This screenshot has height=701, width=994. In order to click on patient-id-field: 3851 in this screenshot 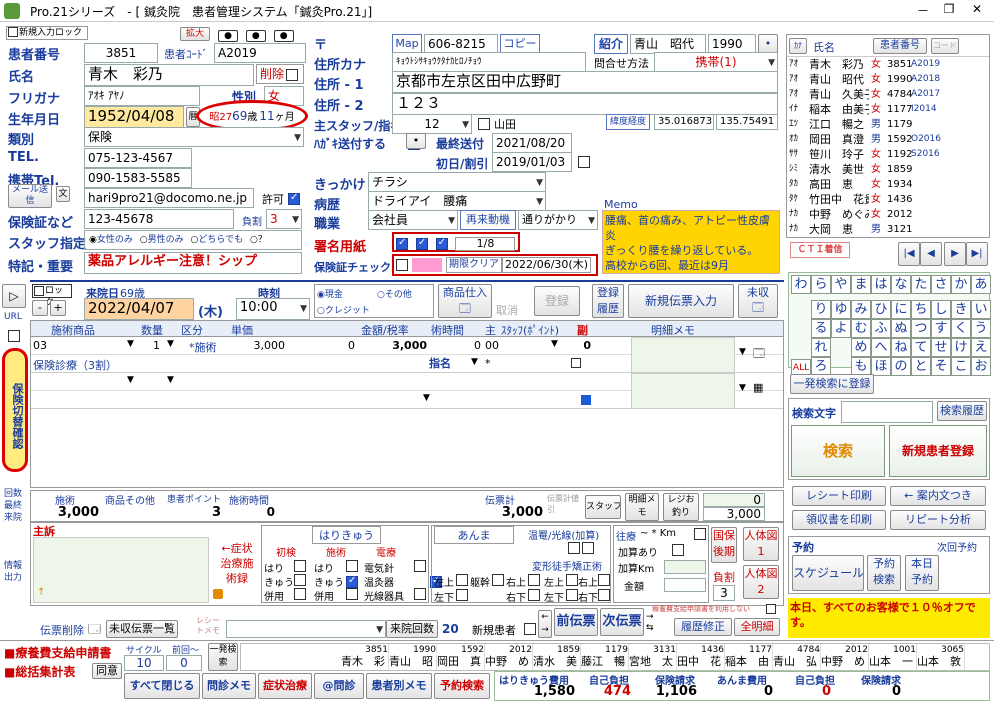, I will do `click(121, 53)`.